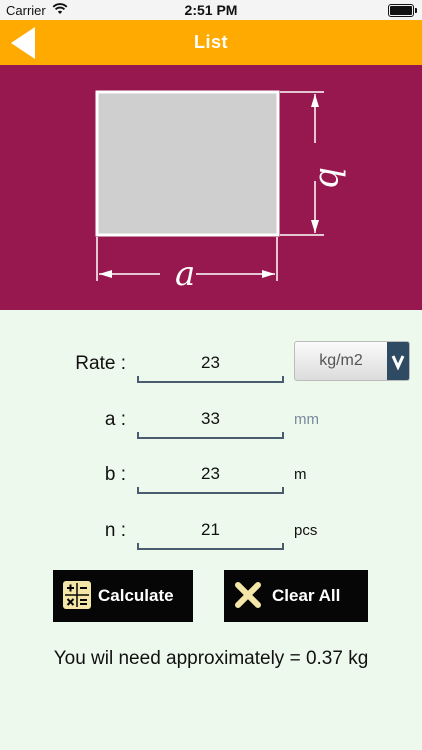 Image resolution: width=422 pixels, height=750 pixels. I want to click on height-label: b, so click(331, 178).